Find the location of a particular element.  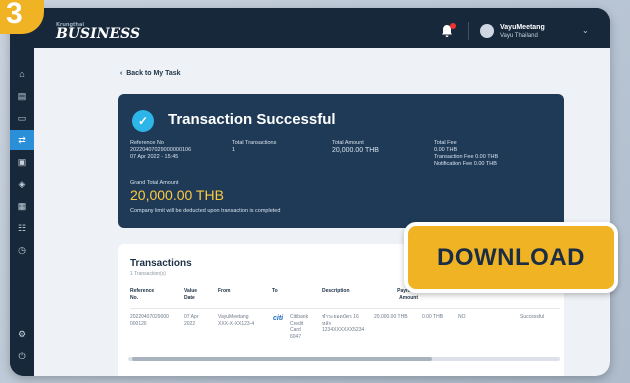

cell-fee: 0.00 THB is located at coordinates (433, 317).